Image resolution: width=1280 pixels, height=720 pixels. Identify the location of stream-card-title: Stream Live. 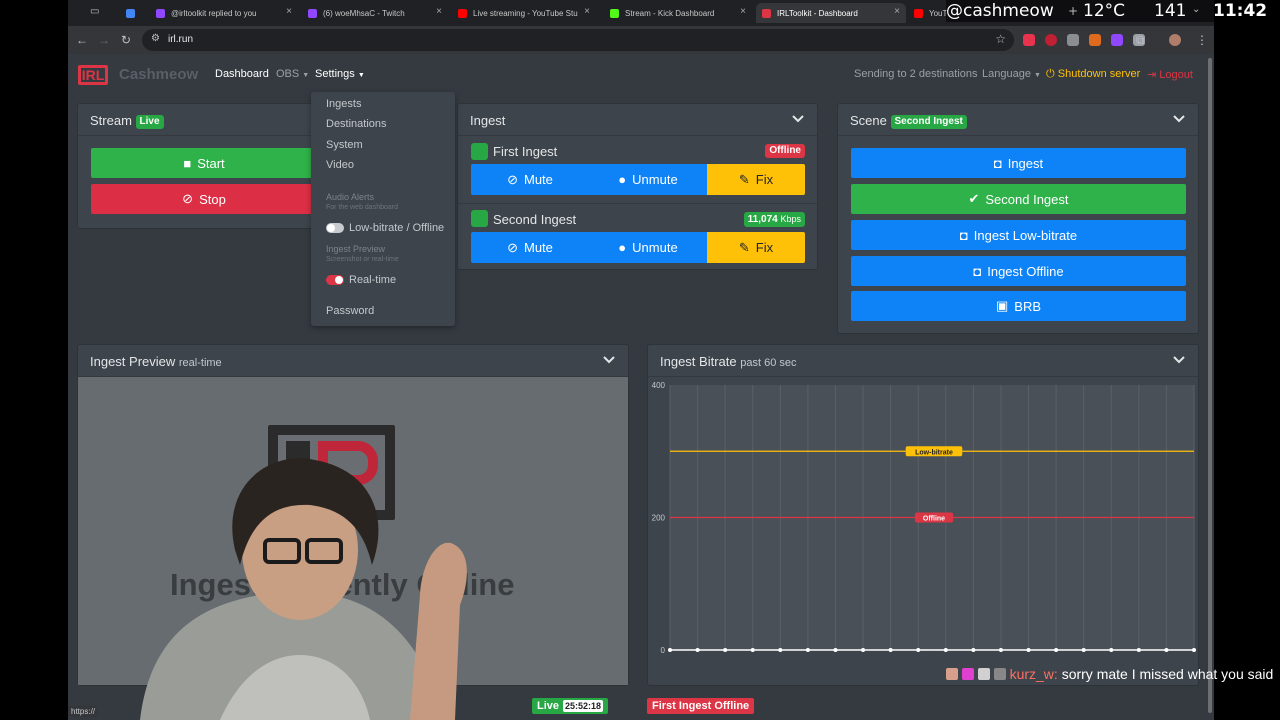
(127, 121).